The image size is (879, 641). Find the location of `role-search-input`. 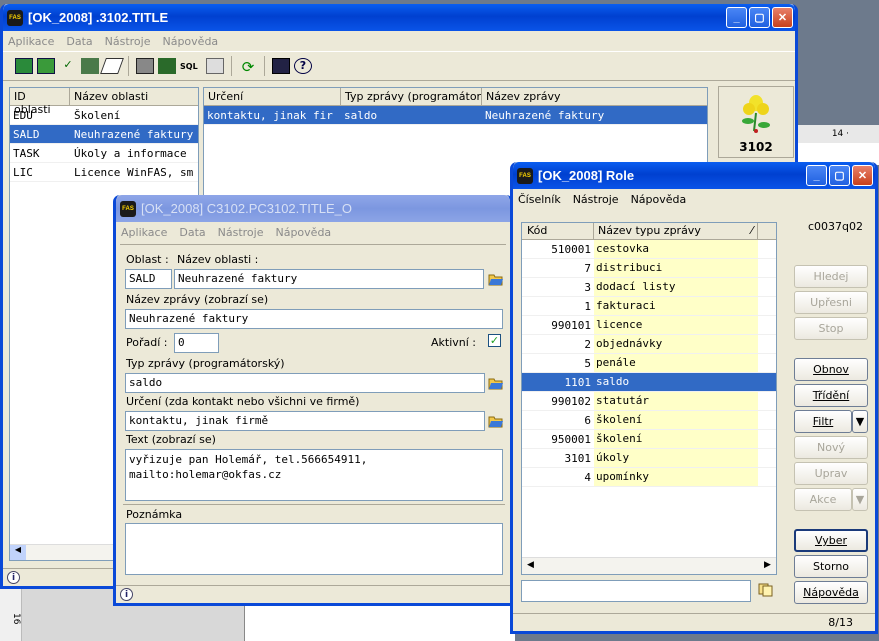

role-search-input is located at coordinates (636, 591).